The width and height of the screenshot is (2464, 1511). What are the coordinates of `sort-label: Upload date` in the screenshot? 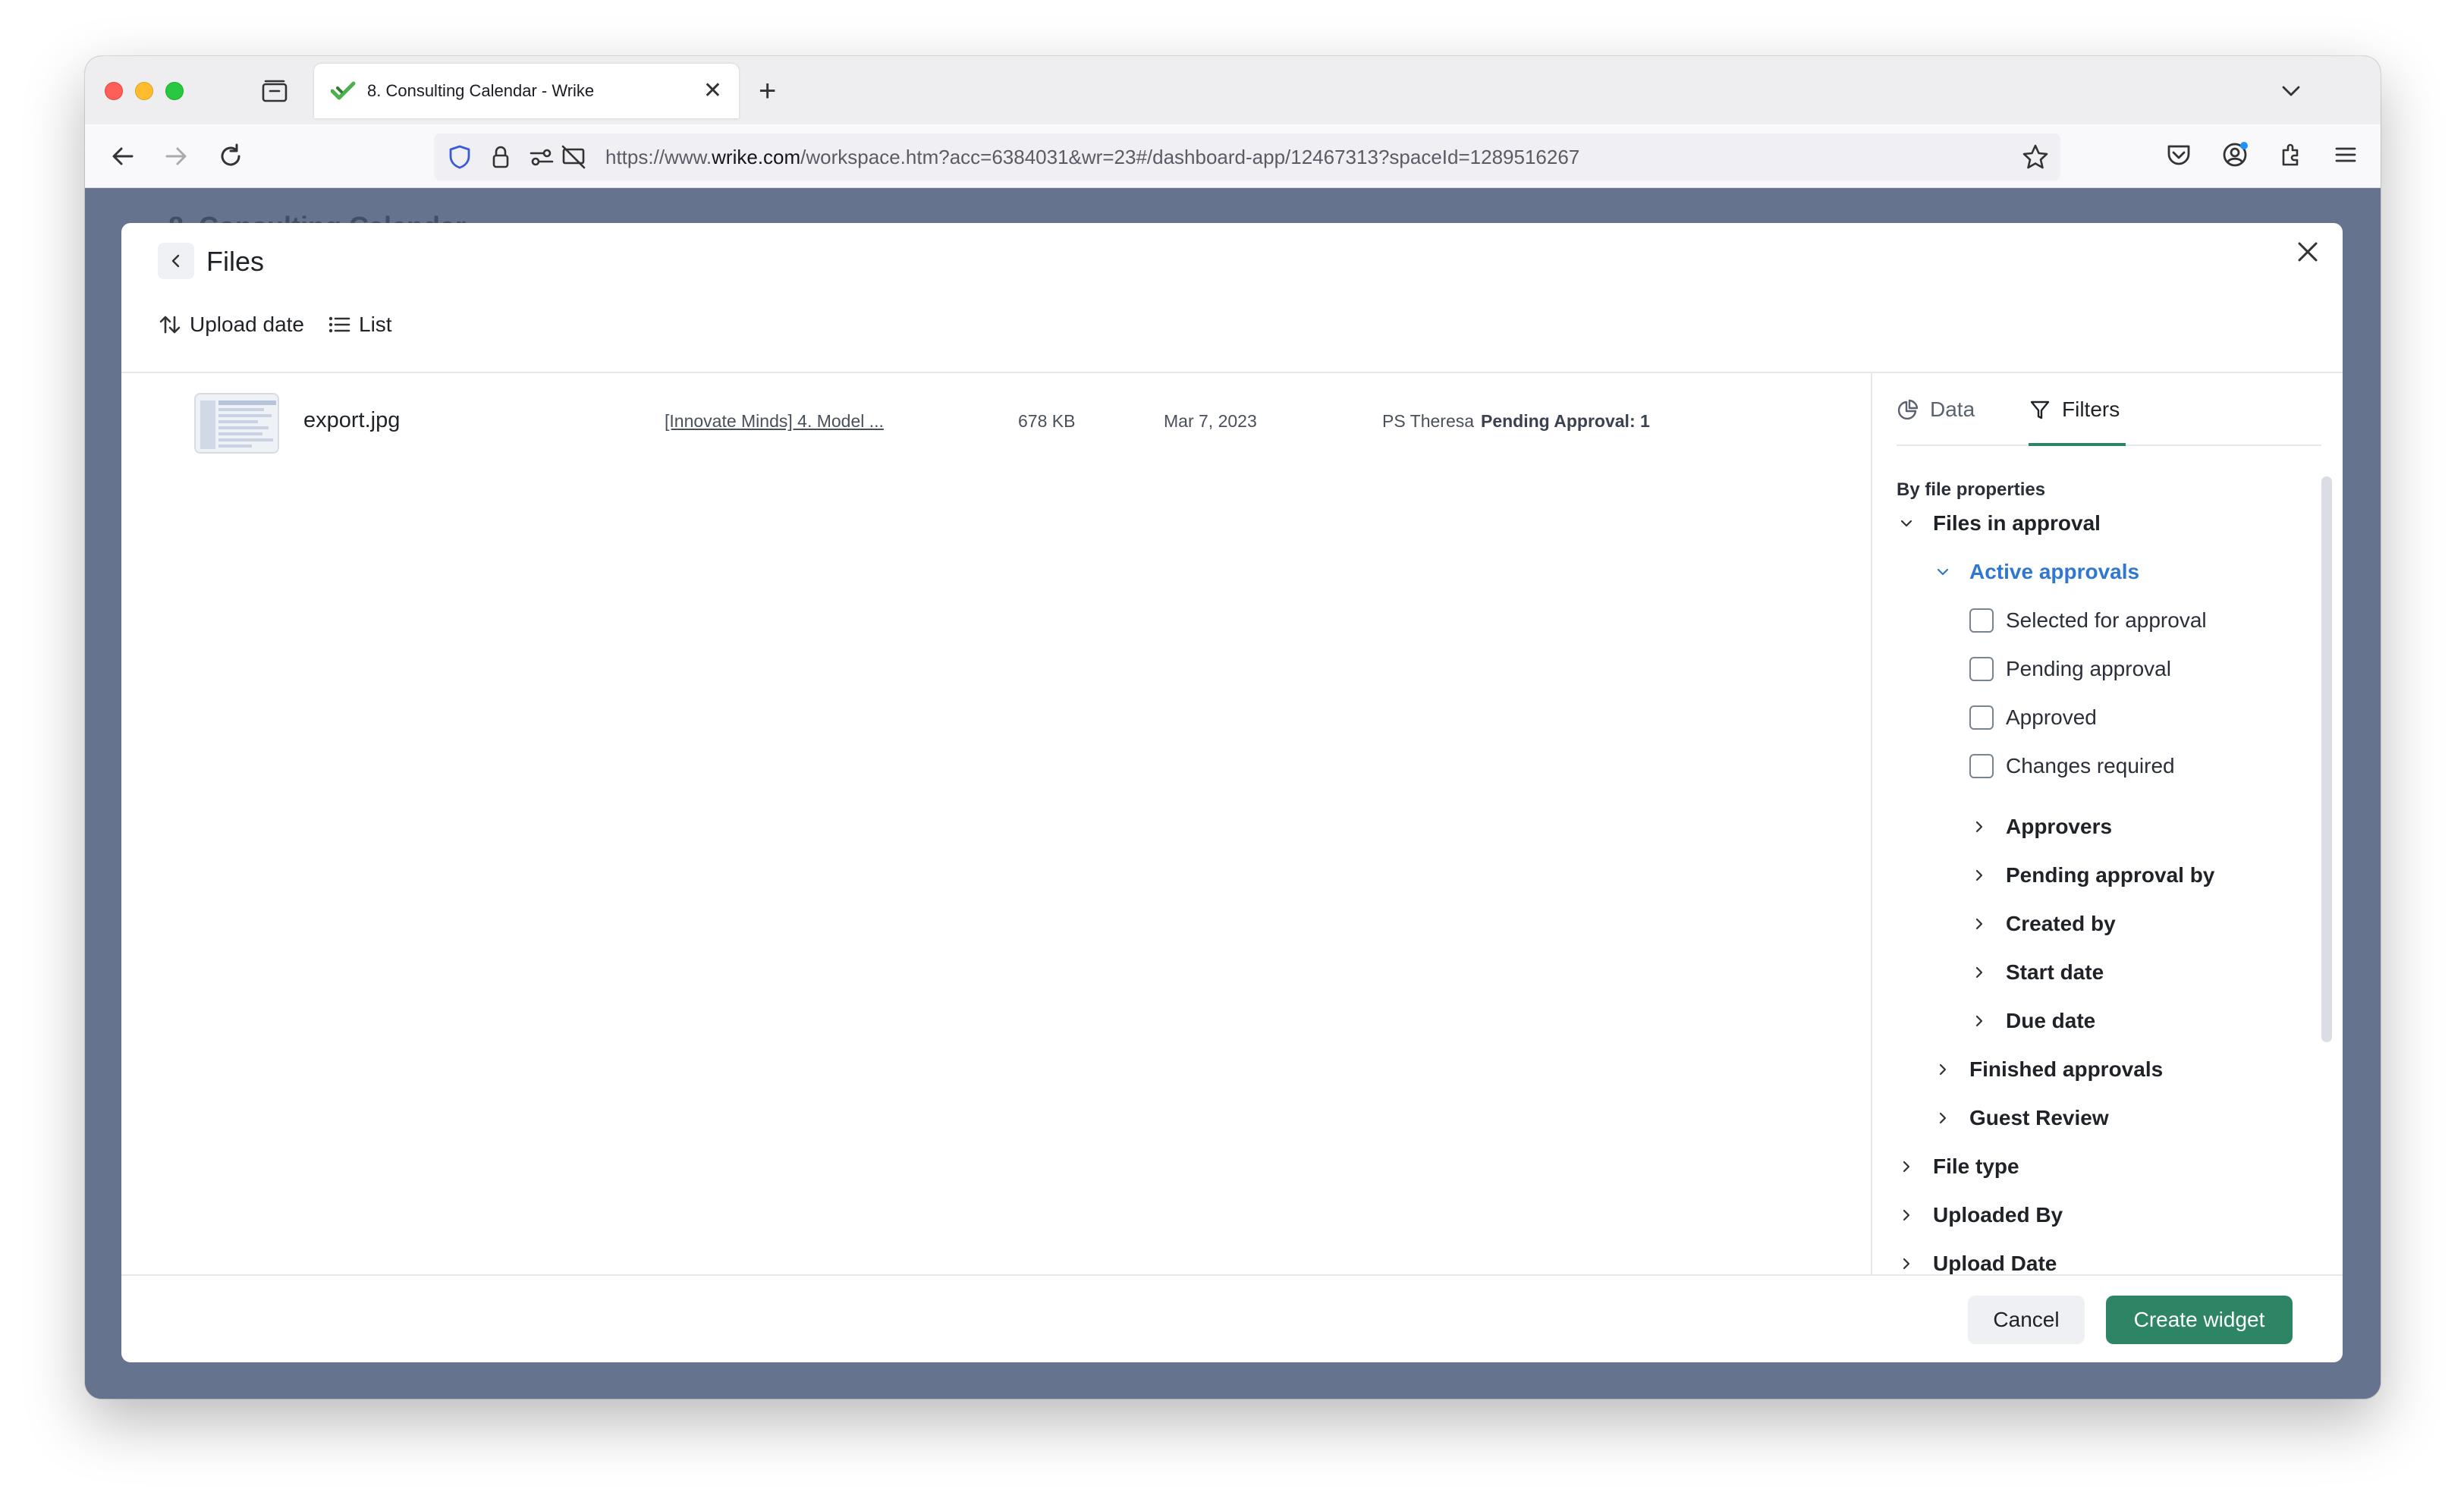 It's located at (247, 324).